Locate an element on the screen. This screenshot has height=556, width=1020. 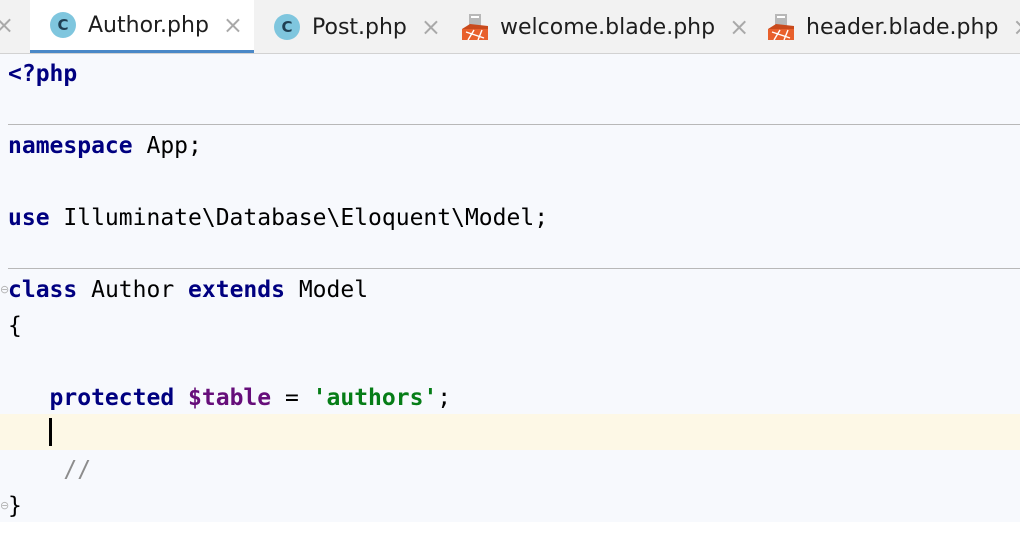
namespace-name: App; is located at coordinates (167, 146).